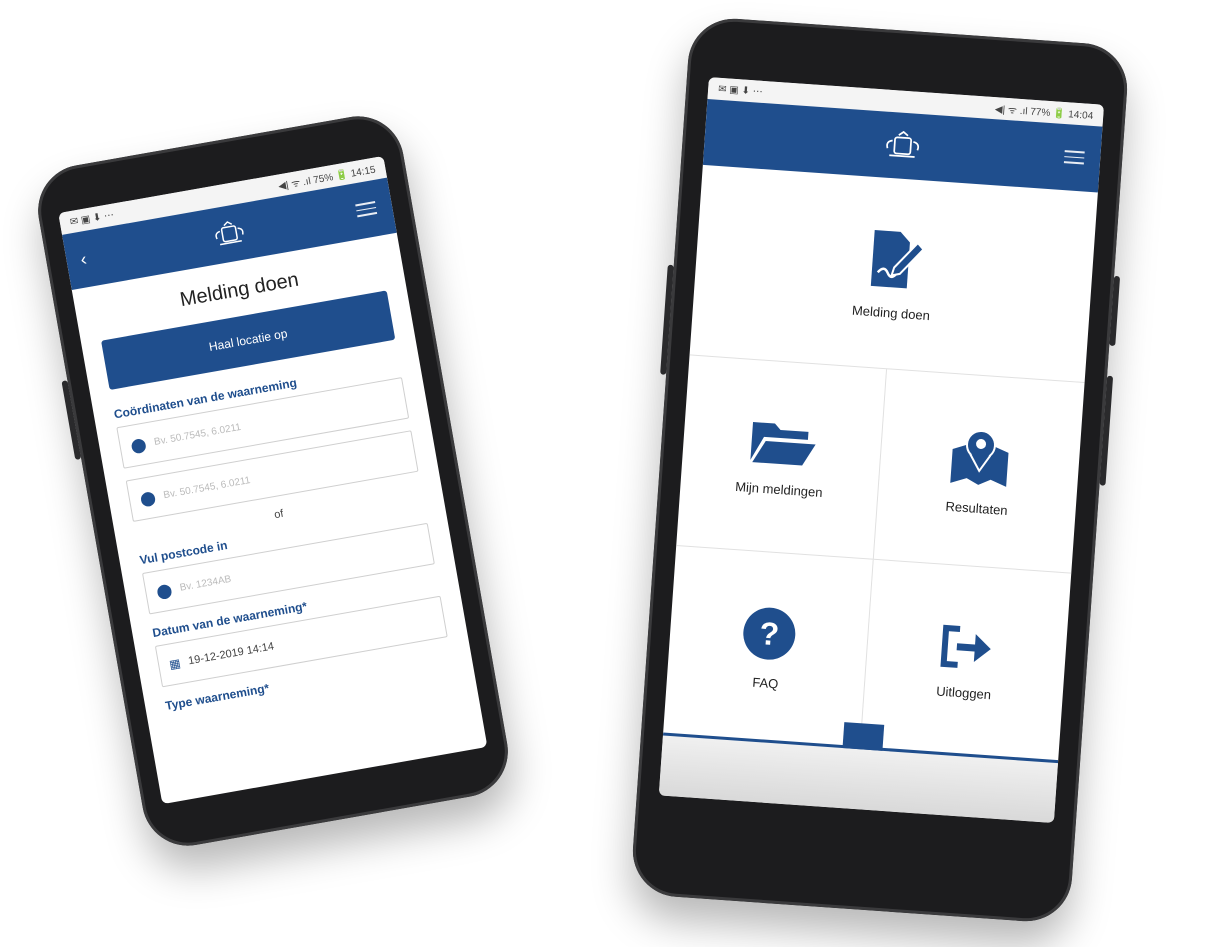 This screenshot has height=947, width=1215. Describe the element at coordinates (84, 260) in the screenshot. I see `back-icon: ‹` at that location.